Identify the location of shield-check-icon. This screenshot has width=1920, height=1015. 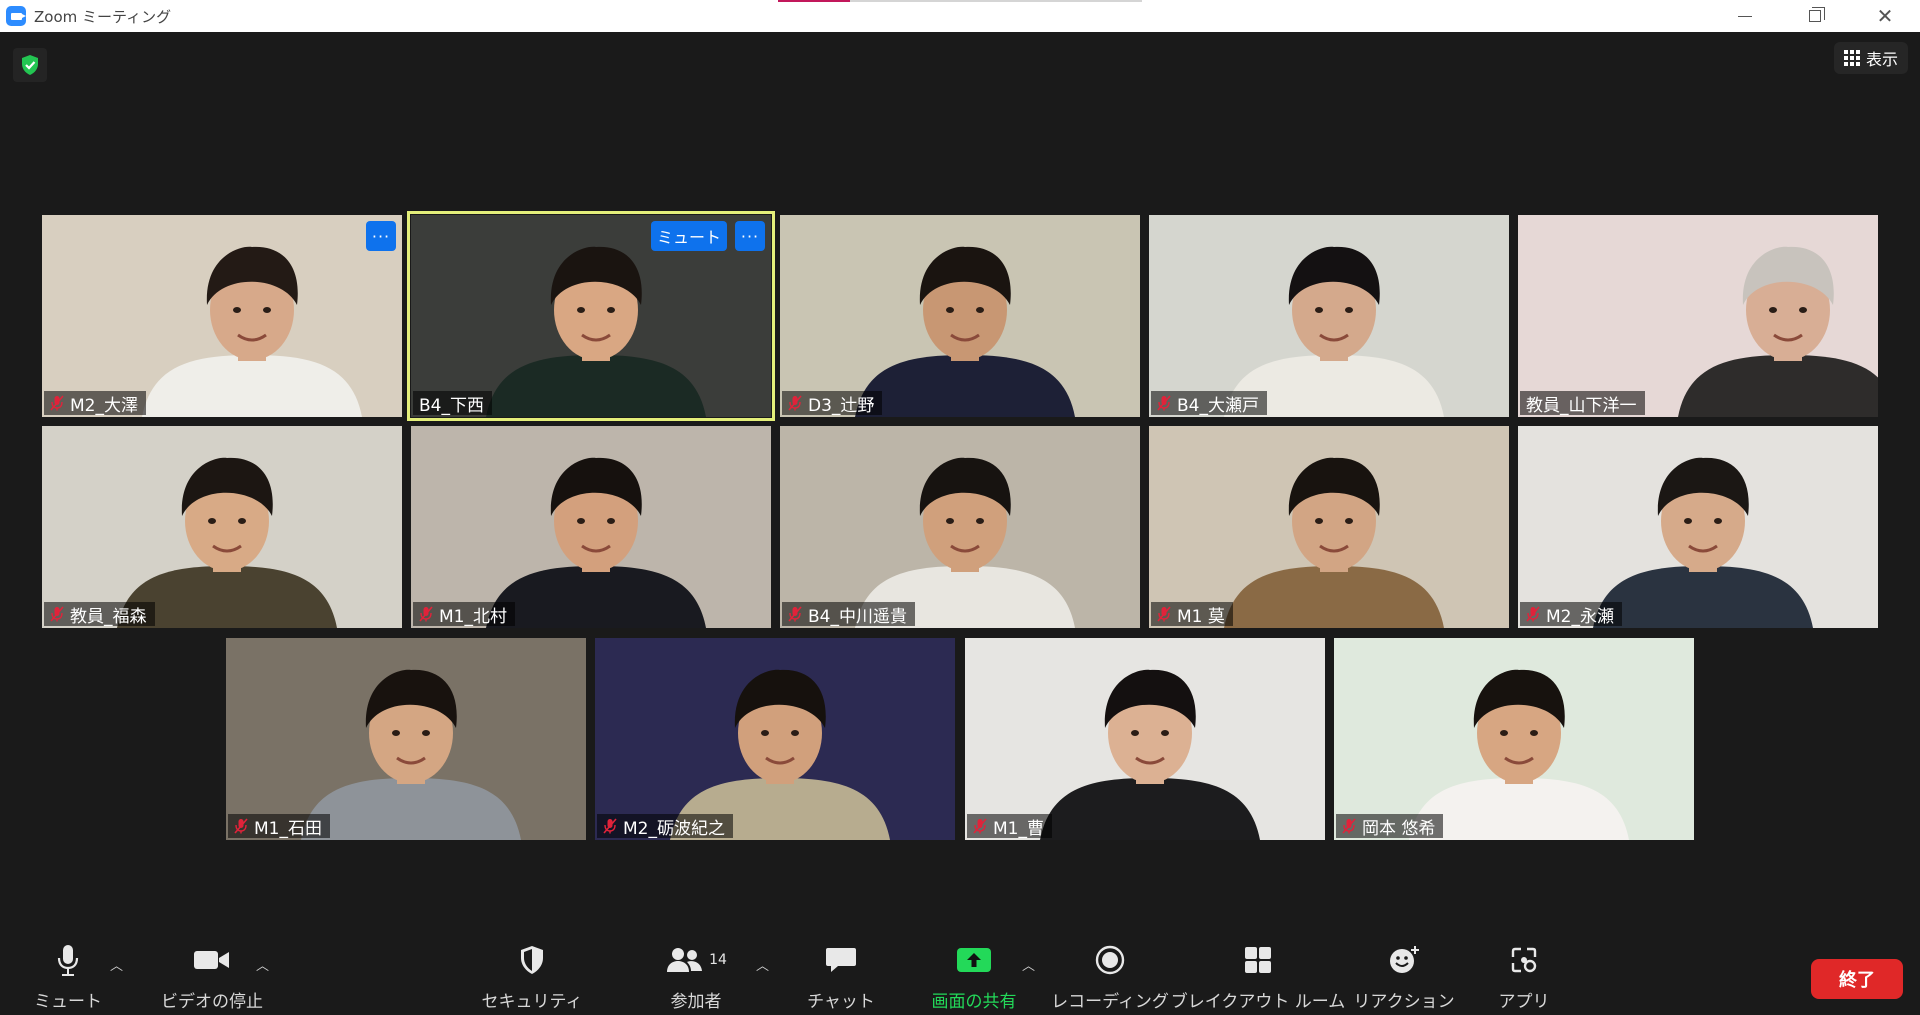
(30, 65).